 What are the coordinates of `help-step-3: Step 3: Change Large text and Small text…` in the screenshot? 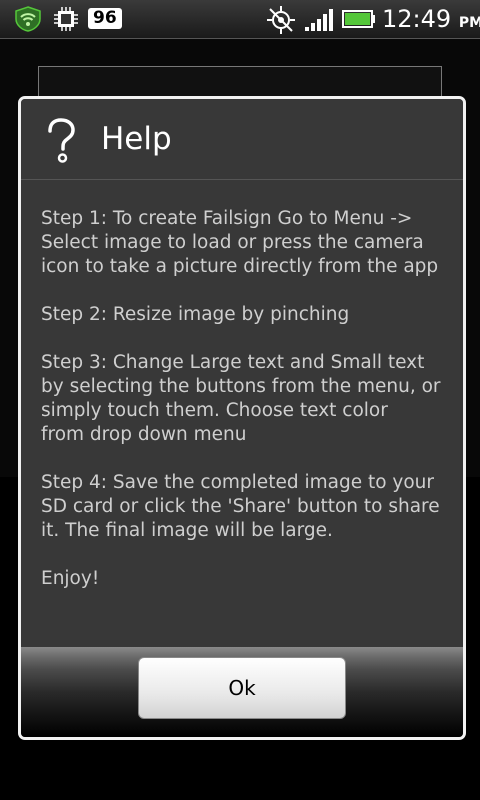 It's located at (241, 398).